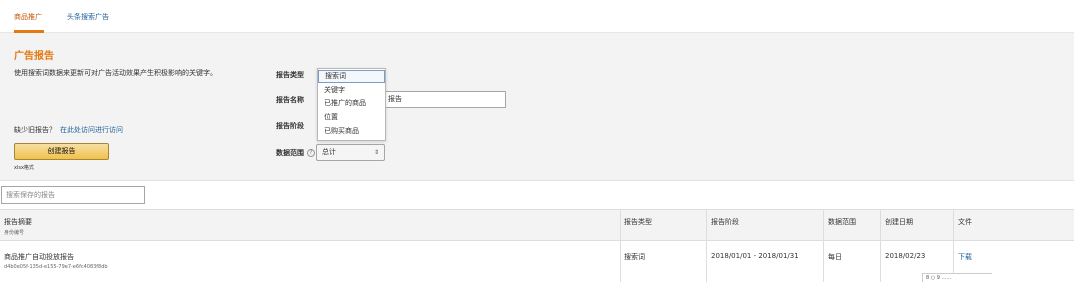 The image size is (1074, 282). I want to click on row-report-name: 商品推广自动投放报告, so click(39, 257).